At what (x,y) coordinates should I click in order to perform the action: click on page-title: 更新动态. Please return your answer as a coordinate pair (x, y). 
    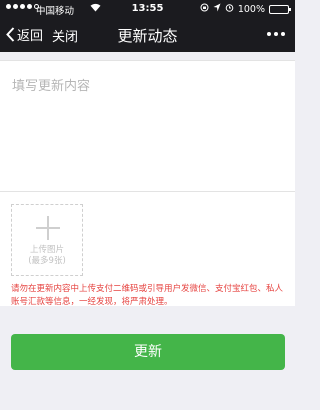
    Looking at the image, I should click on (147, 36).